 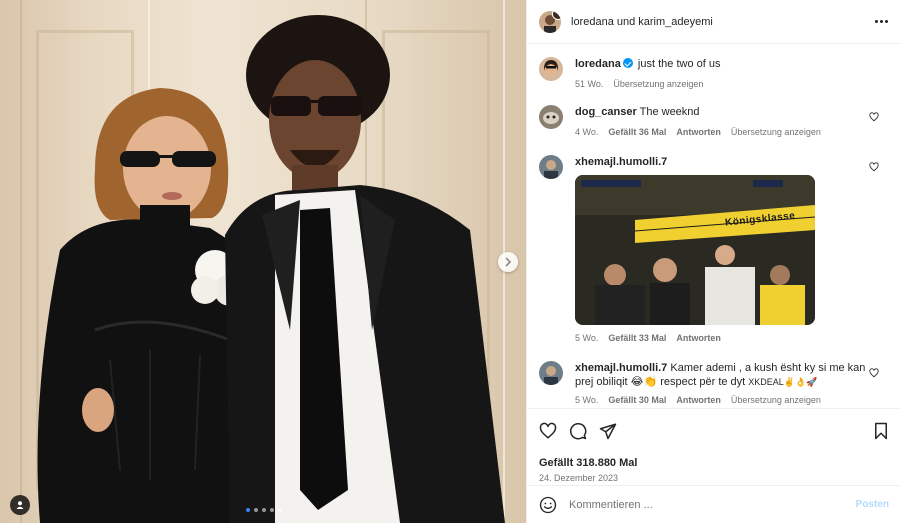 What do you see at coordinates (548, 505) in the screenshot?
I see `emoji-icon` at bounding box center [548, 505].